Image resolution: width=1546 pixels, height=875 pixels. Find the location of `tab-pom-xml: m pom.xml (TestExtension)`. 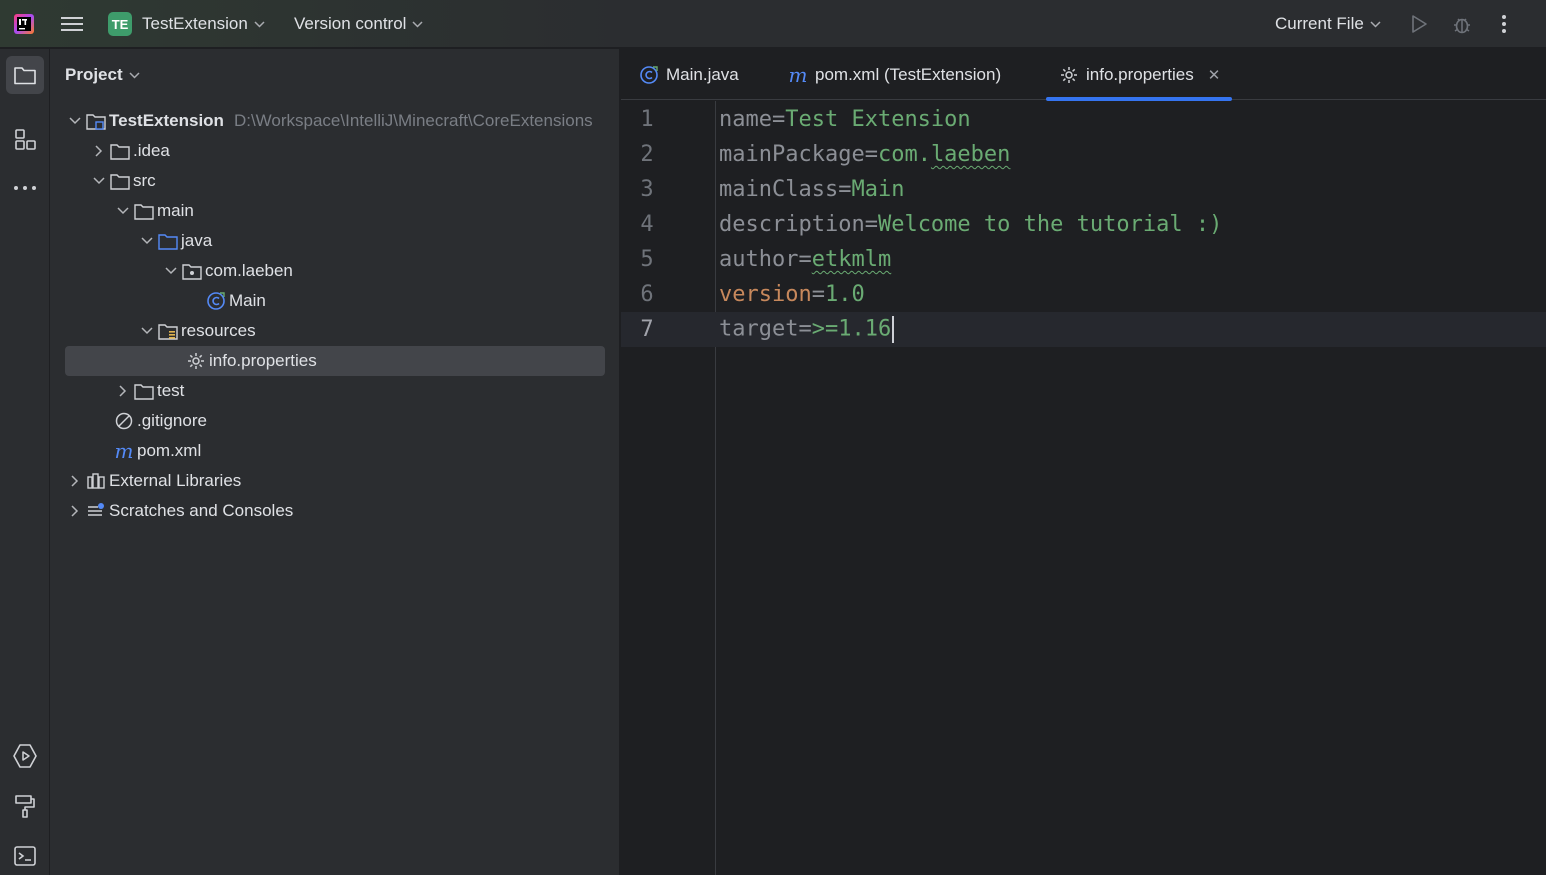

tab-pom-xml: m pom.xml (TestExtension) is located at coordinates (894, 74).